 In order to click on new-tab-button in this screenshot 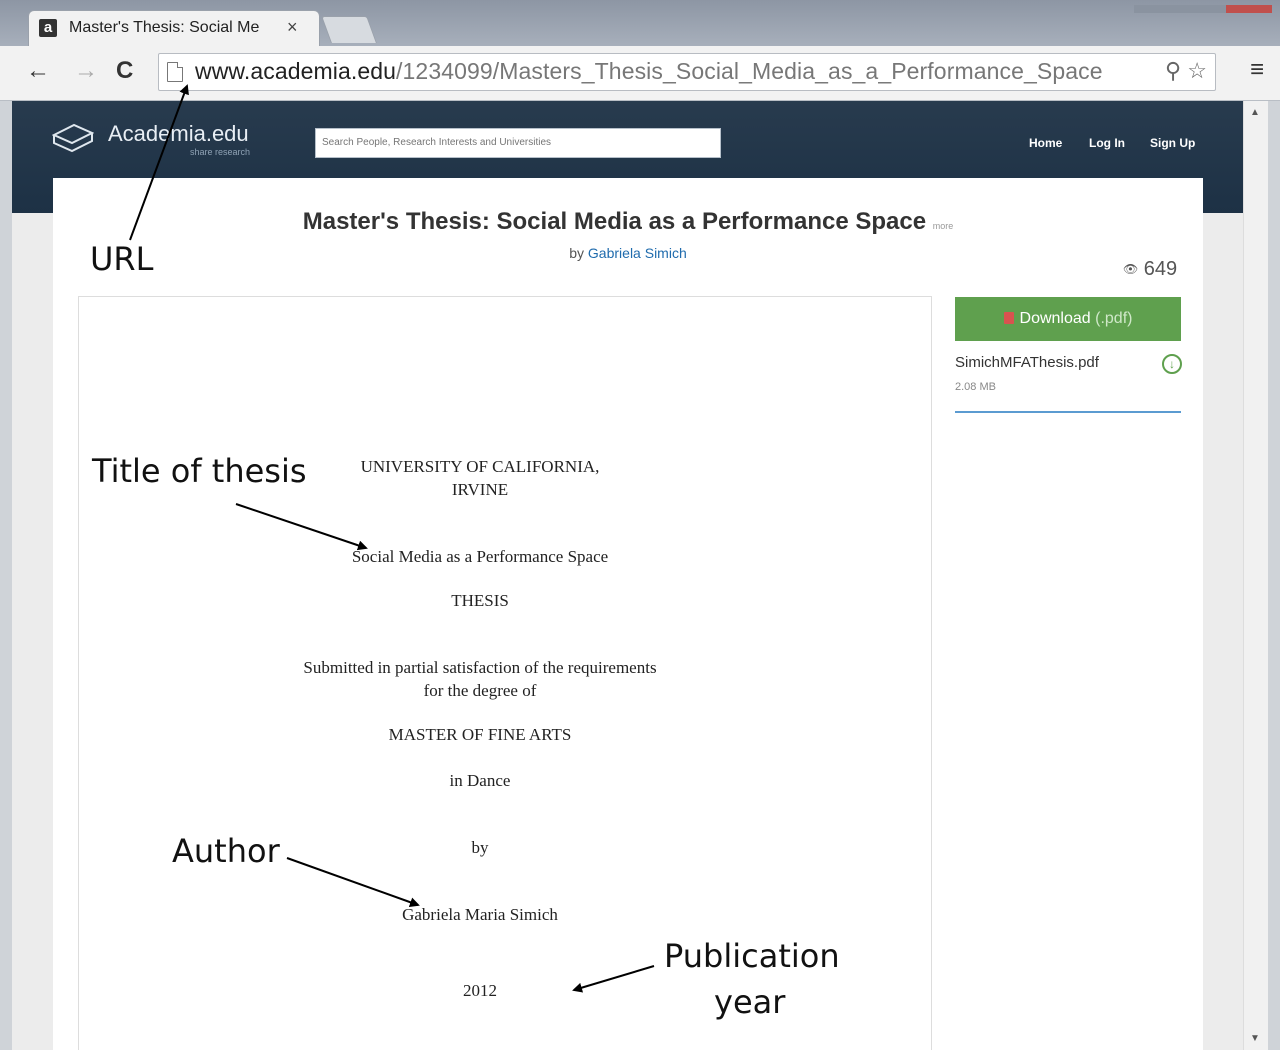, I will do `click(349, 29)`.